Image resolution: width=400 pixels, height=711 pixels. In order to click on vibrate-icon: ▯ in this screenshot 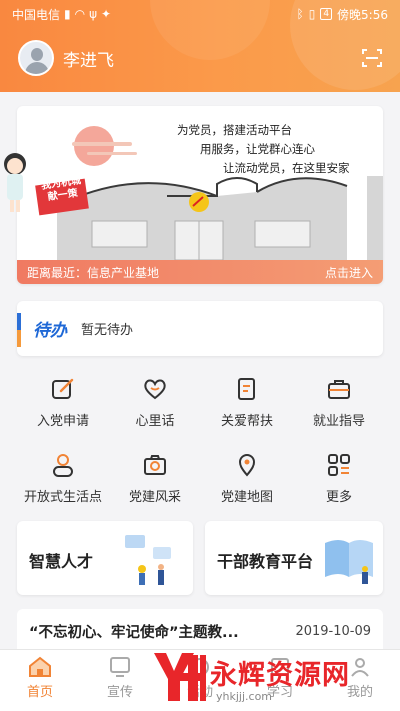, I will do `click(312, 14)`.